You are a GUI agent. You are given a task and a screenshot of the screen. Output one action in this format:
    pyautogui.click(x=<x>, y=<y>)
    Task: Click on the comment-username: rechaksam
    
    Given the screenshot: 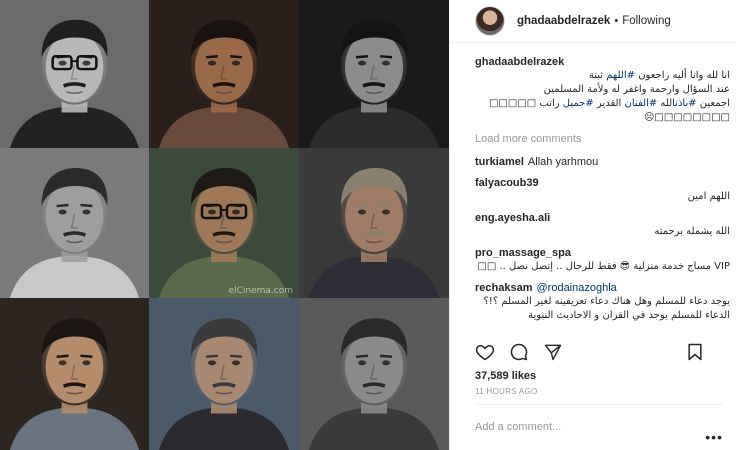 What is the action you would take?
    pyautogui.click(x=504, y=288)
    